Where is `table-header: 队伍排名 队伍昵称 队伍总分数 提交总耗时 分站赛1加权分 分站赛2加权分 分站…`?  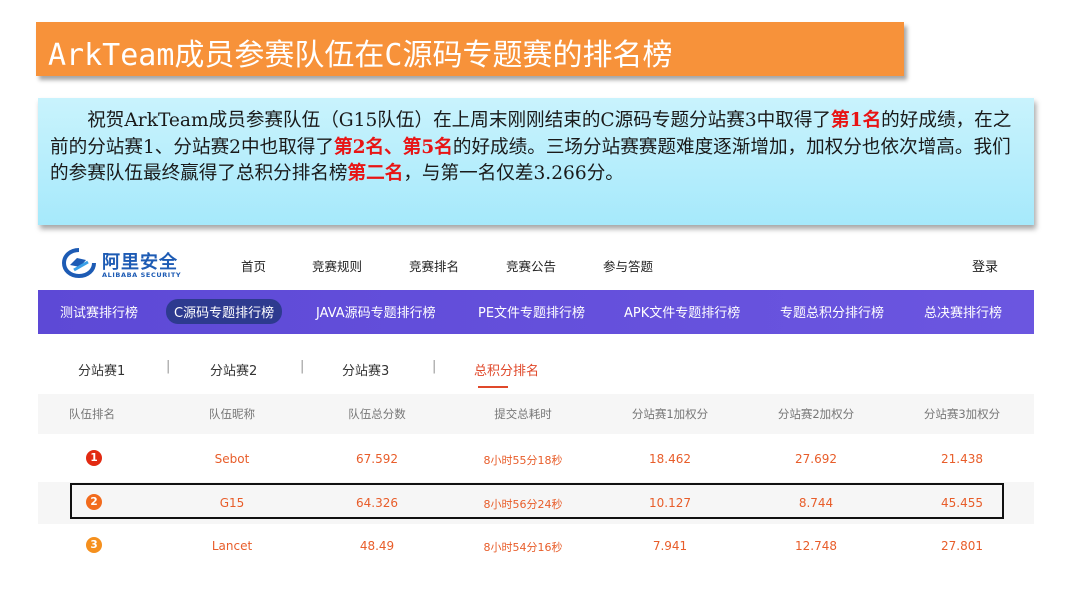 table-header: 队伍排名 队伍昵称 队伍总分数 提交总耗时 分站赛1加权分 分站赛2加权分 分站… is located at coordinates (536, 414).